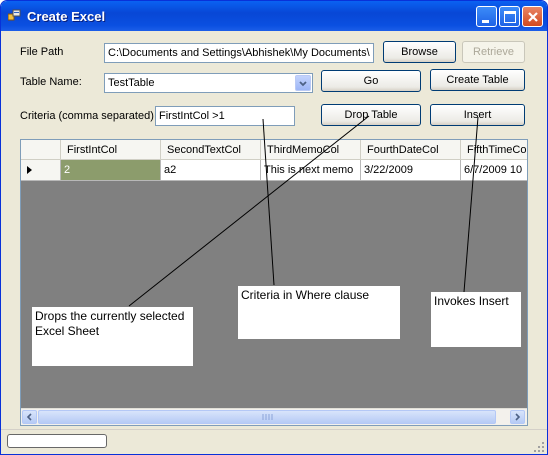  I want to click on criteria-annotation: Criteria in Where clause, so click(319, 312).